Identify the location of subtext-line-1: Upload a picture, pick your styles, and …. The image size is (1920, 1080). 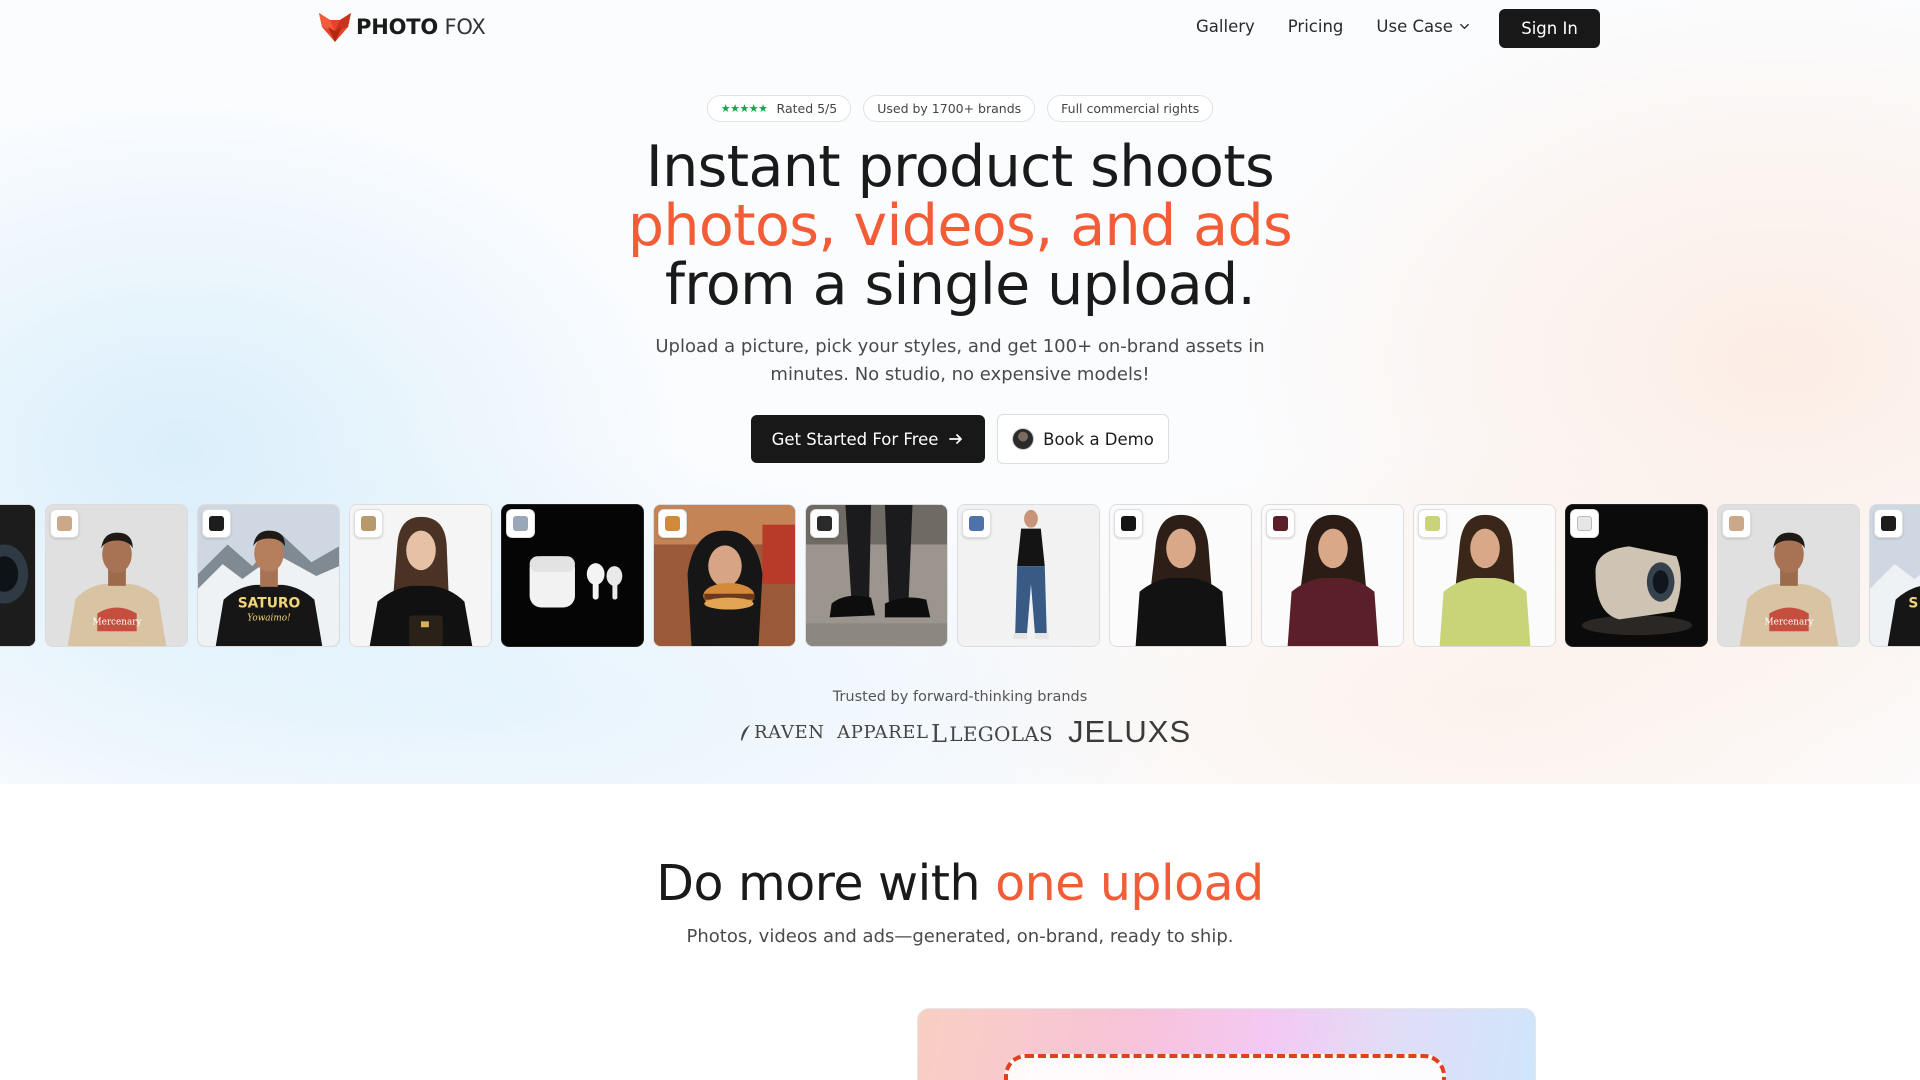
(960, 346).